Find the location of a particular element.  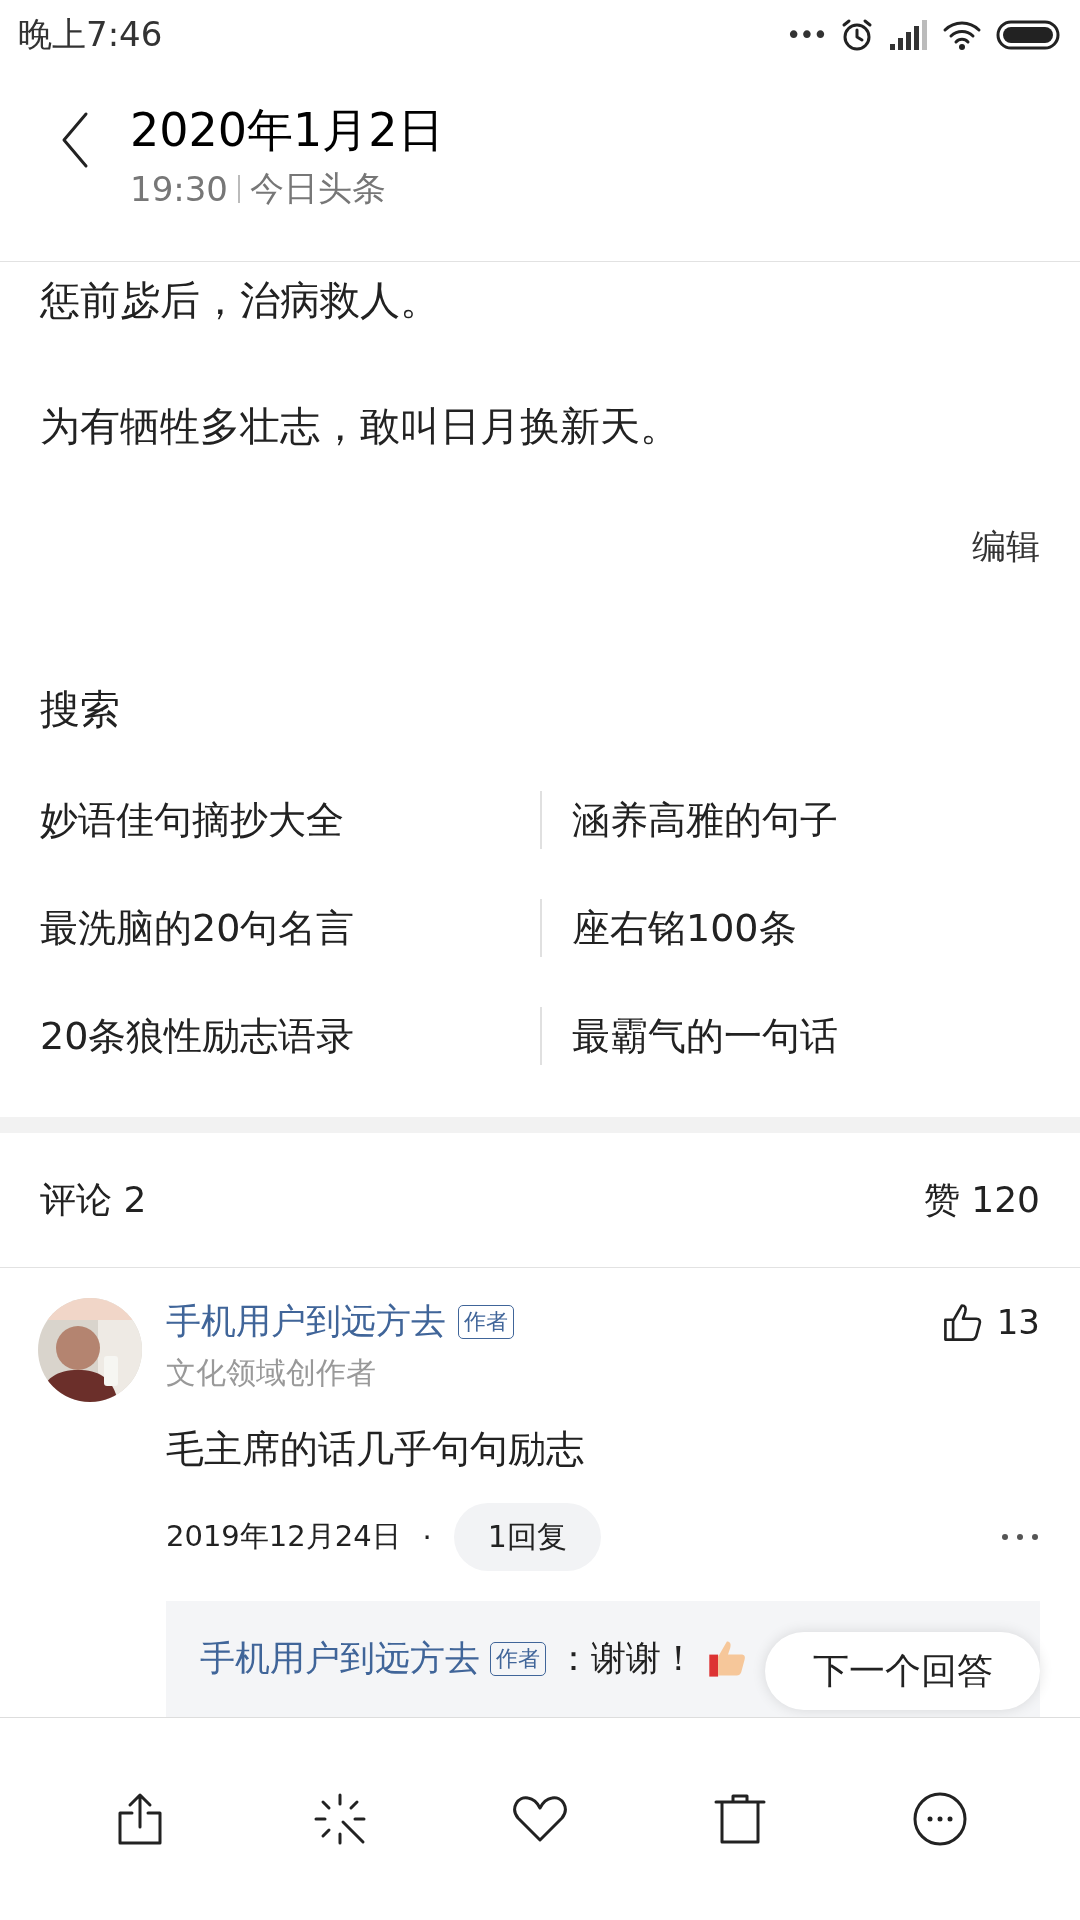

next-answer-button: 下一个回答 is located at coordinates (902, 1671).